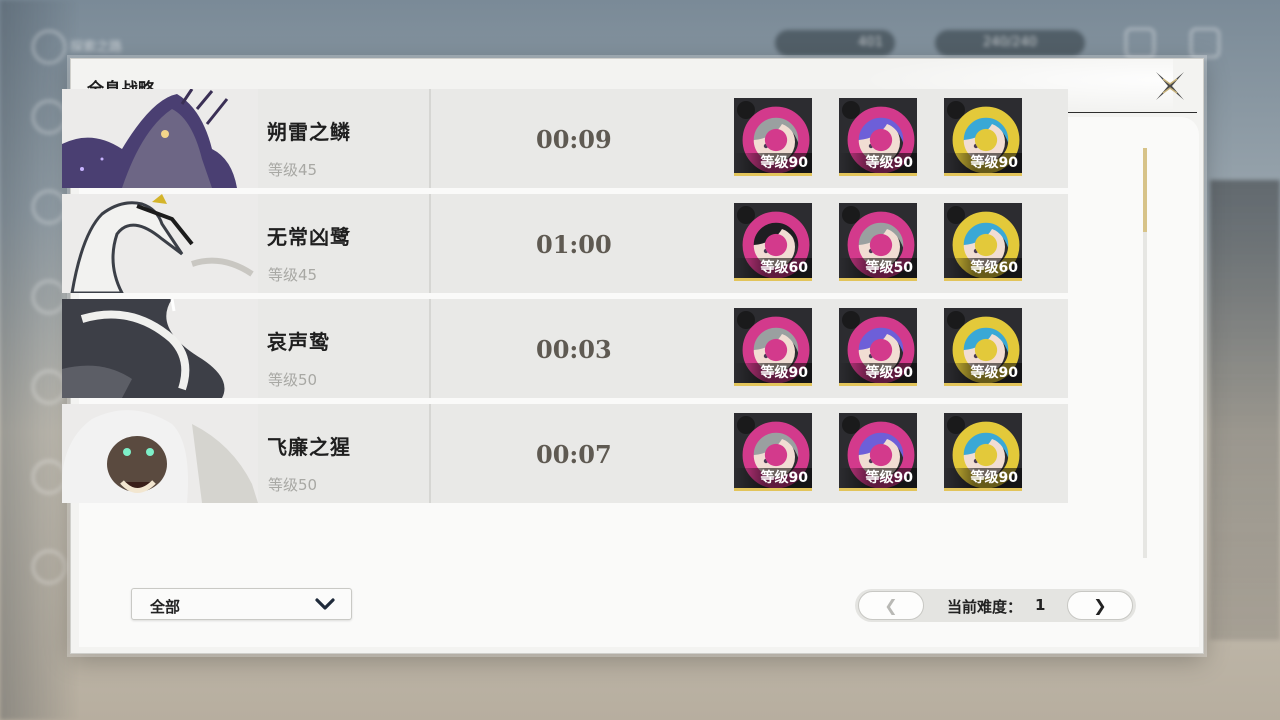 Image resolution: width=1280 pixels, height=720 pixels. I want to click on filter-dropdown-label: 全部, so click(165, 607).